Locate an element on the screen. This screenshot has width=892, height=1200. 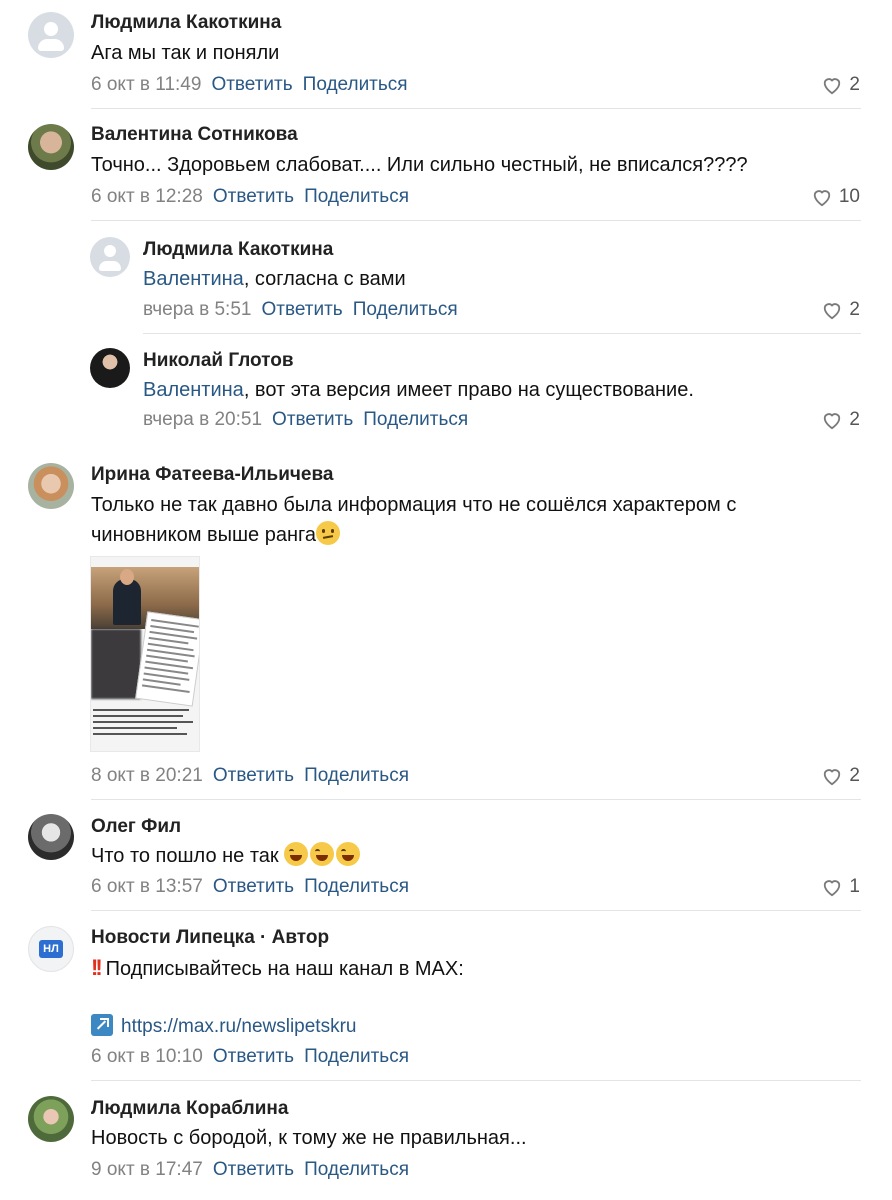
double-exclamation-icon: !! is located at coordinates (97, 967).